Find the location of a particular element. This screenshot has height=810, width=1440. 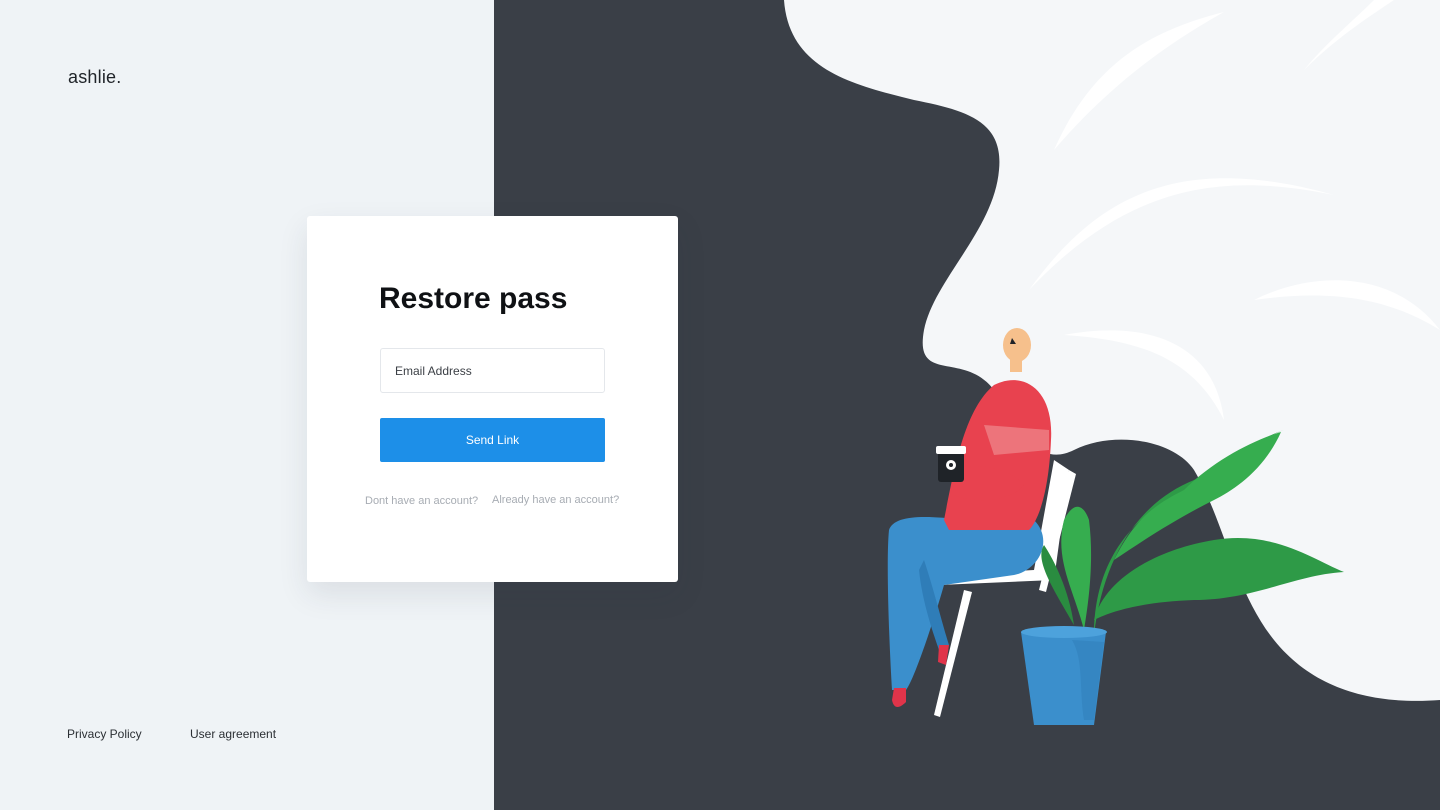

send-link-button: Send Link is located at coordinates (492, 440).